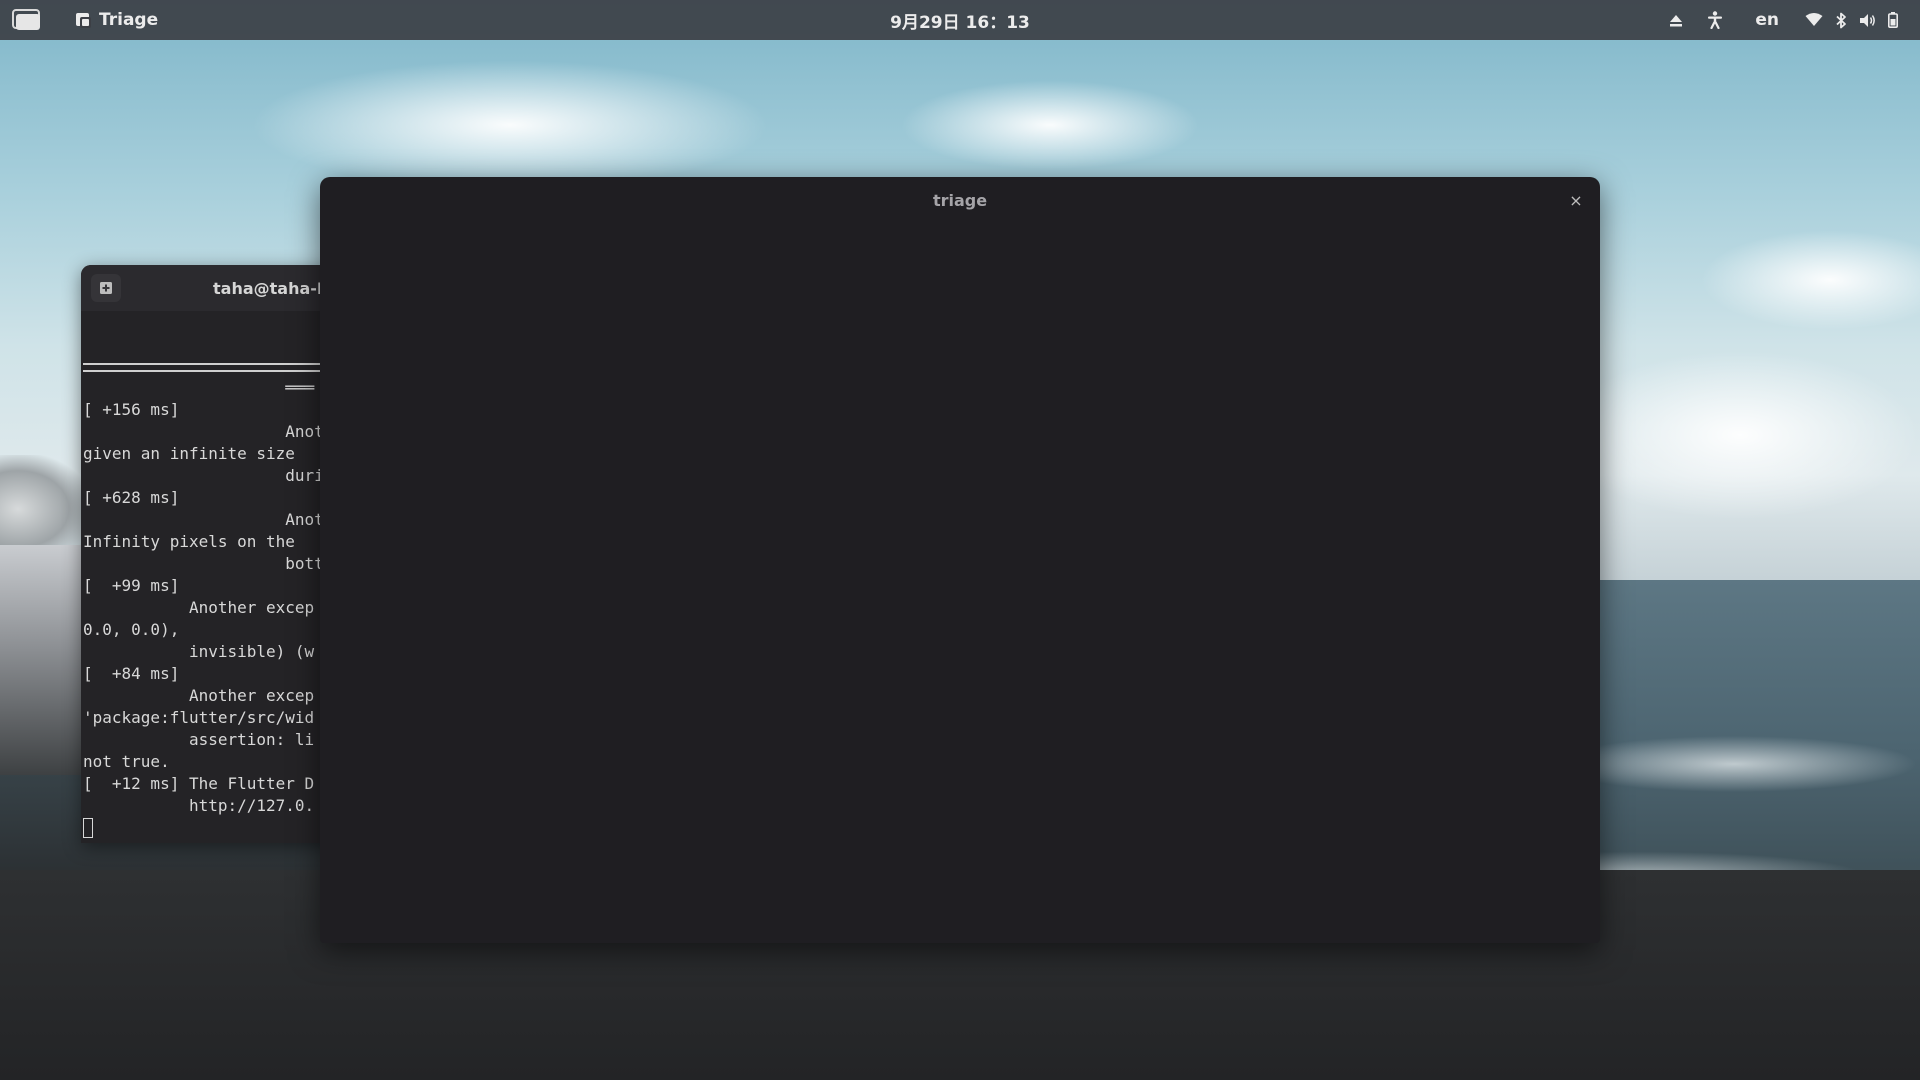 Image resolution: width=1920 pixels, height=1080 pixels. What do you see at coordinates (88, 828) in the screenshot?
I see `terminal-cursor` at bounding box center [88, 828].